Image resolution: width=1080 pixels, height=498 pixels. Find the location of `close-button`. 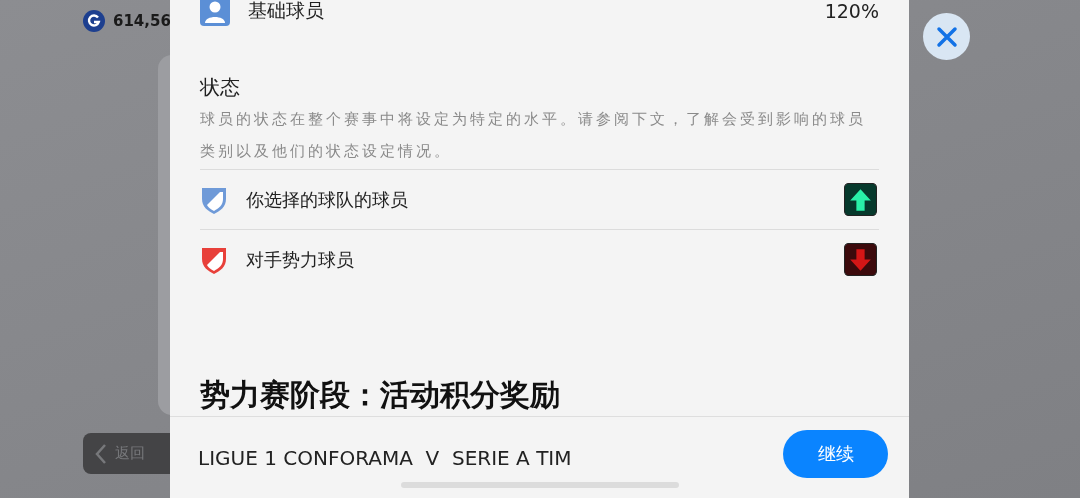

close-button is located at coordinates (946, 36).